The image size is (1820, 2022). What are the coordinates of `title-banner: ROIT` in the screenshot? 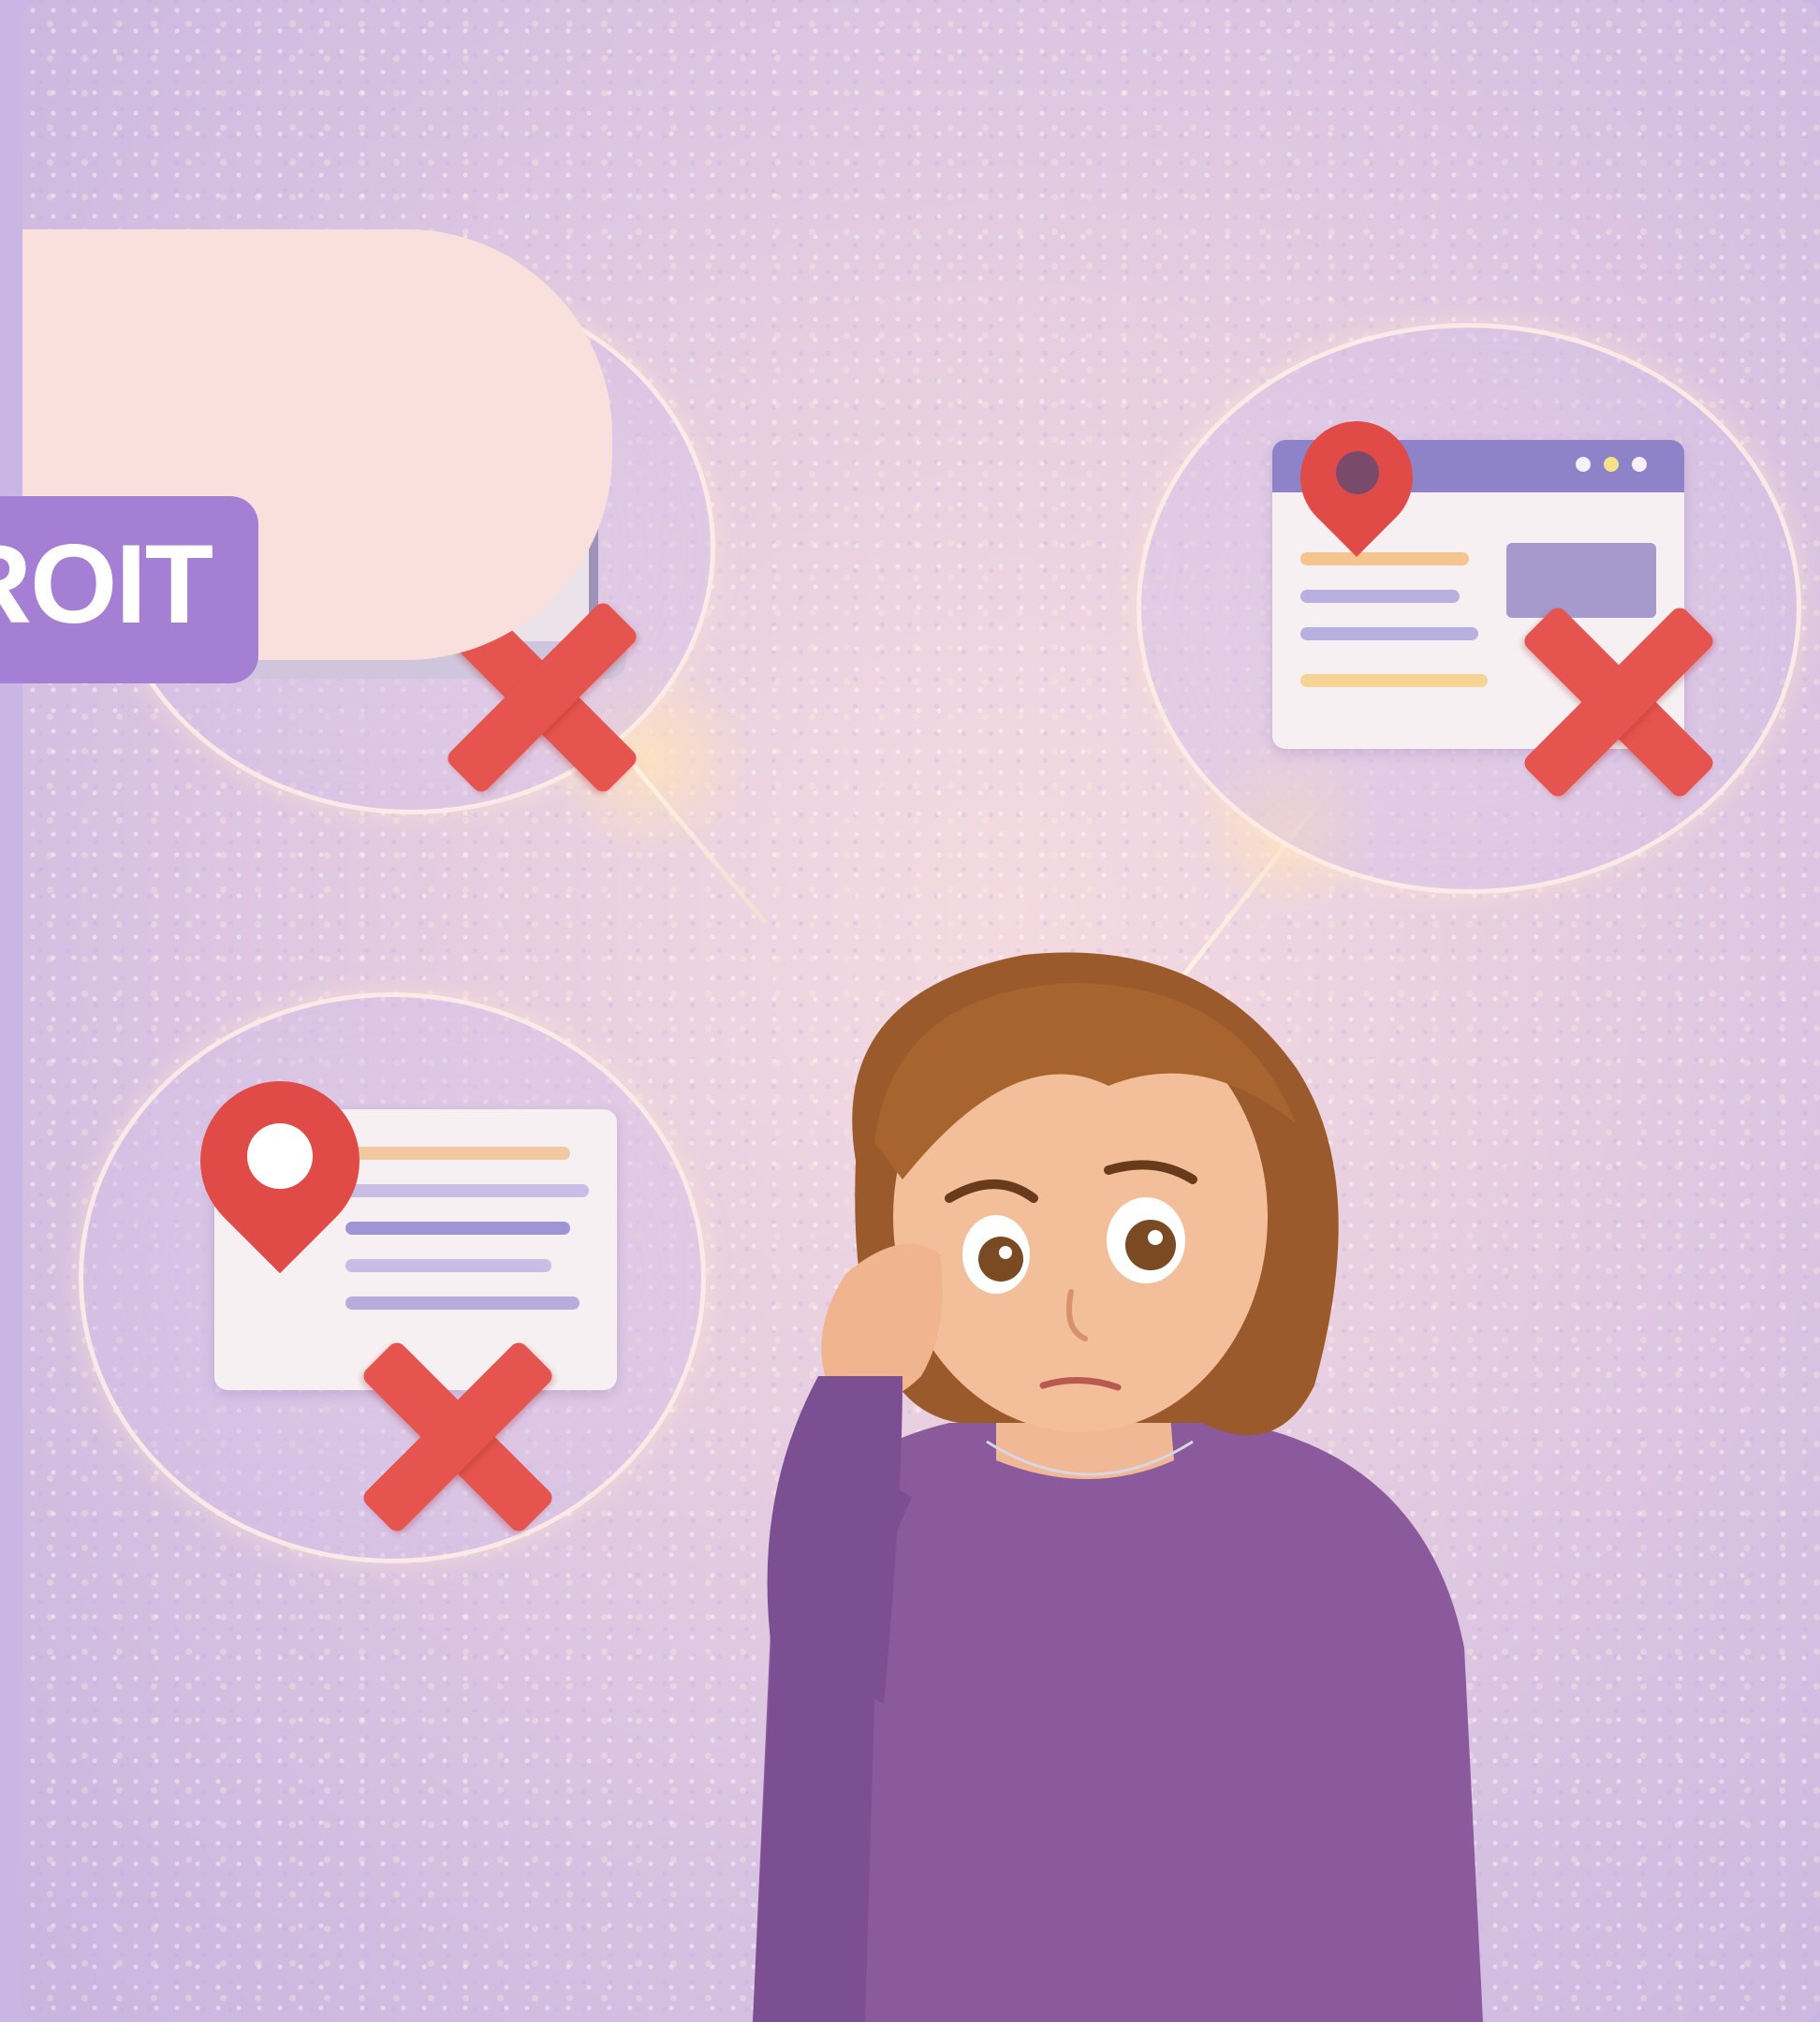 It's located at (129, 590).